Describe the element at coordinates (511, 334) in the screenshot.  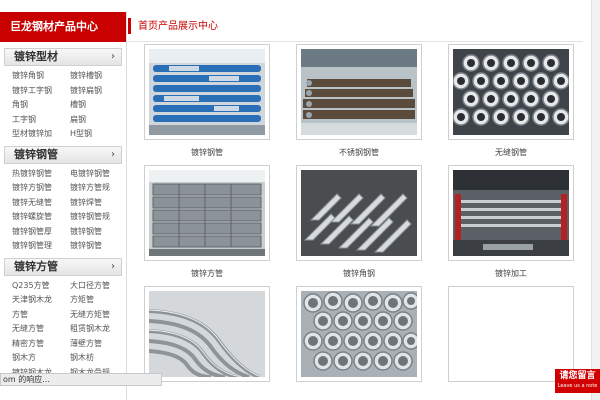
I see `product-image-placeholder` at that location.